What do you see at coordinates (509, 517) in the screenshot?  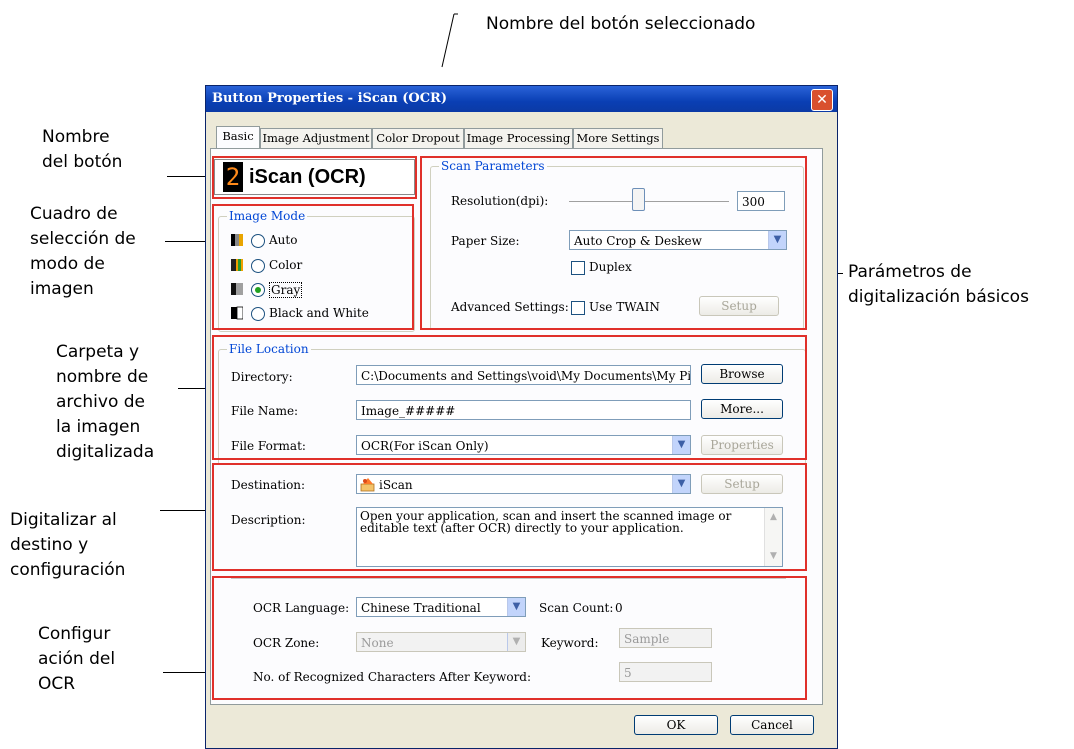 I see `highlight-destination` at bounding box center [509, 517].